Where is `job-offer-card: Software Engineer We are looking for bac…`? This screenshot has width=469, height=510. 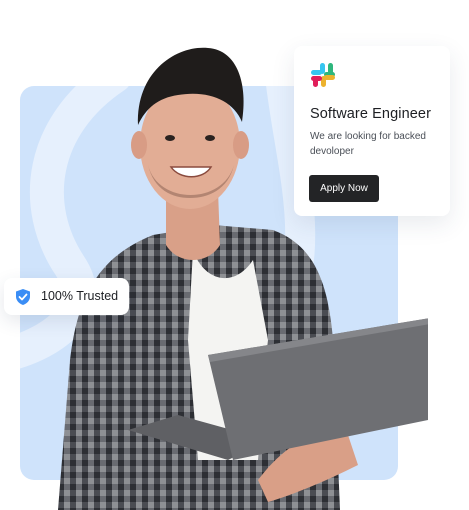
job-offer-card: Software Engineer We are looking for bac… is located at coordinates (372, 131).